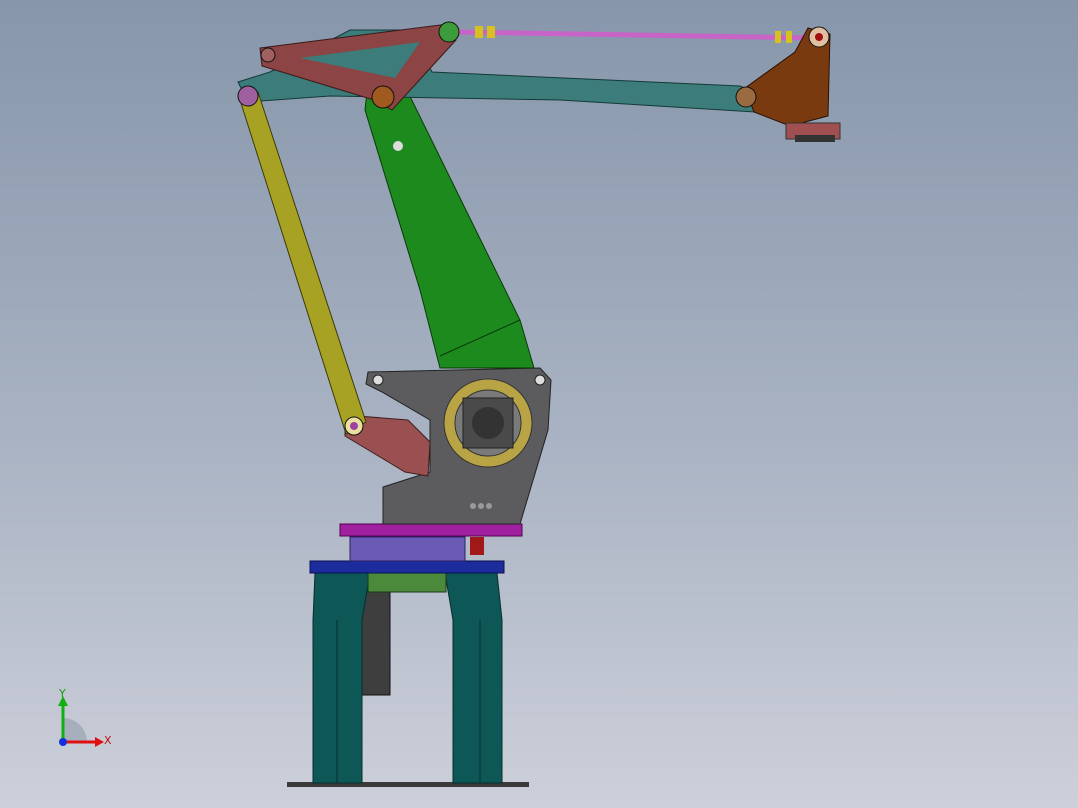  What do you see at coordinates (303, 263) in the screenshot?
I see `parallel-rod` at bounding box center [303, 263].